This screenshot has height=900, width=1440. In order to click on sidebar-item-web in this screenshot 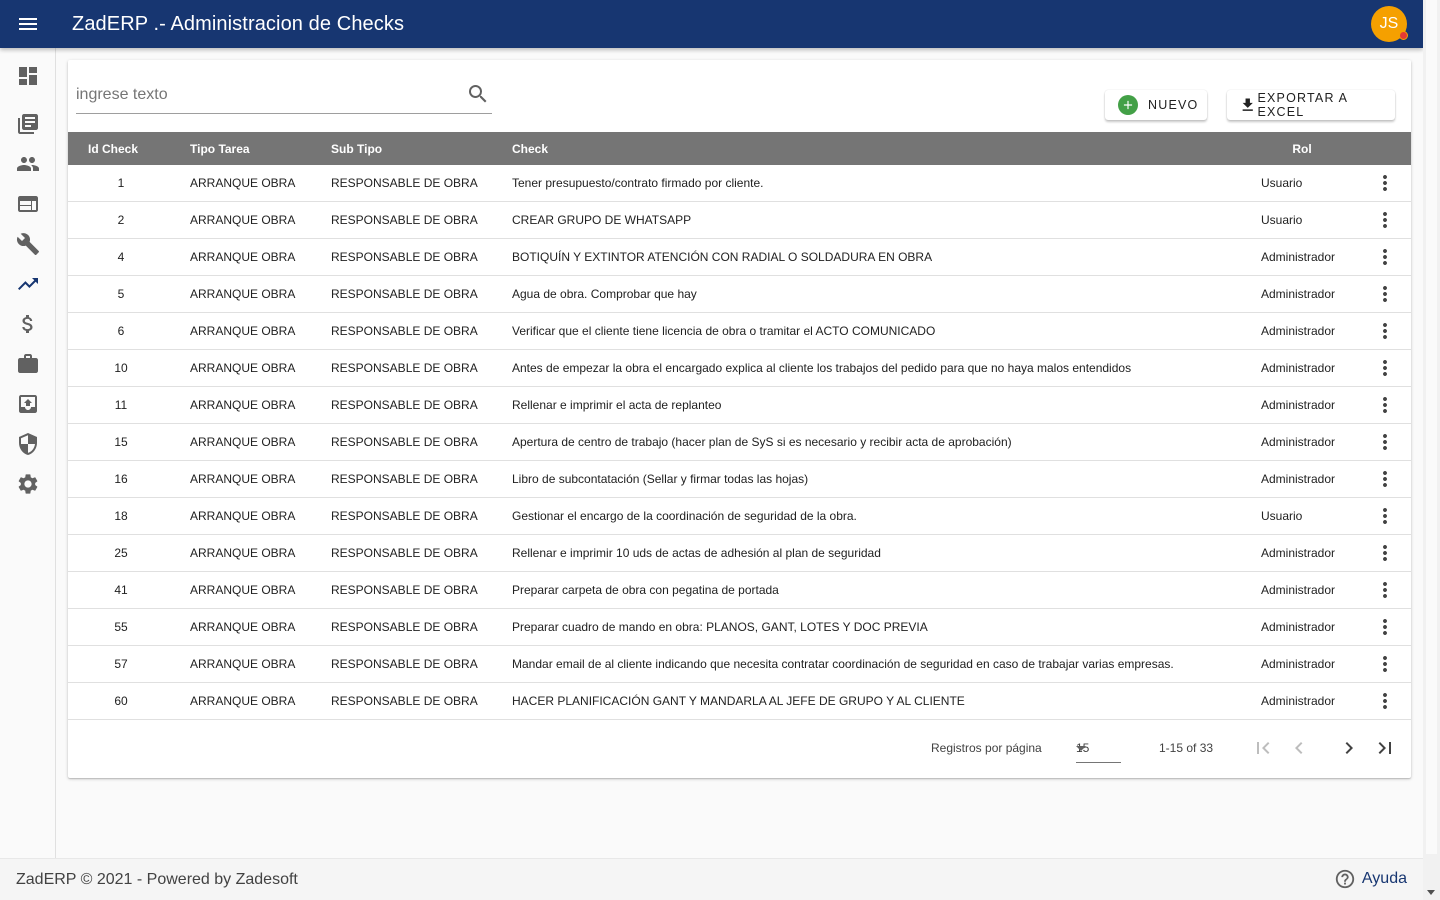, I will do `click(27, 204)`.